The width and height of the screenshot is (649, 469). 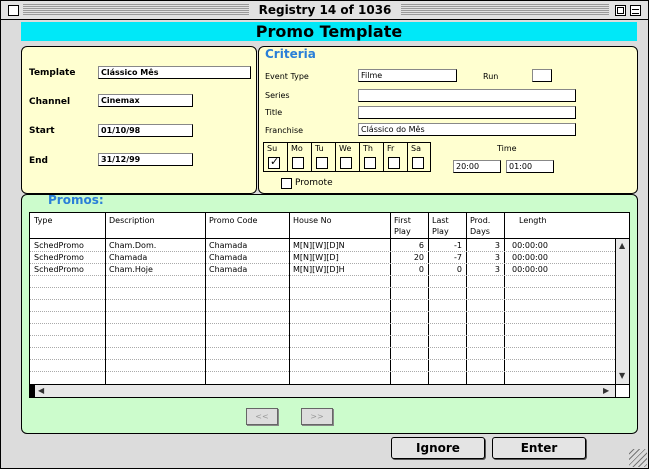 What do you see at coordinates (391, 148) in the screenshot?
I see `day-label: Fr` at bounding box center [391, 148].